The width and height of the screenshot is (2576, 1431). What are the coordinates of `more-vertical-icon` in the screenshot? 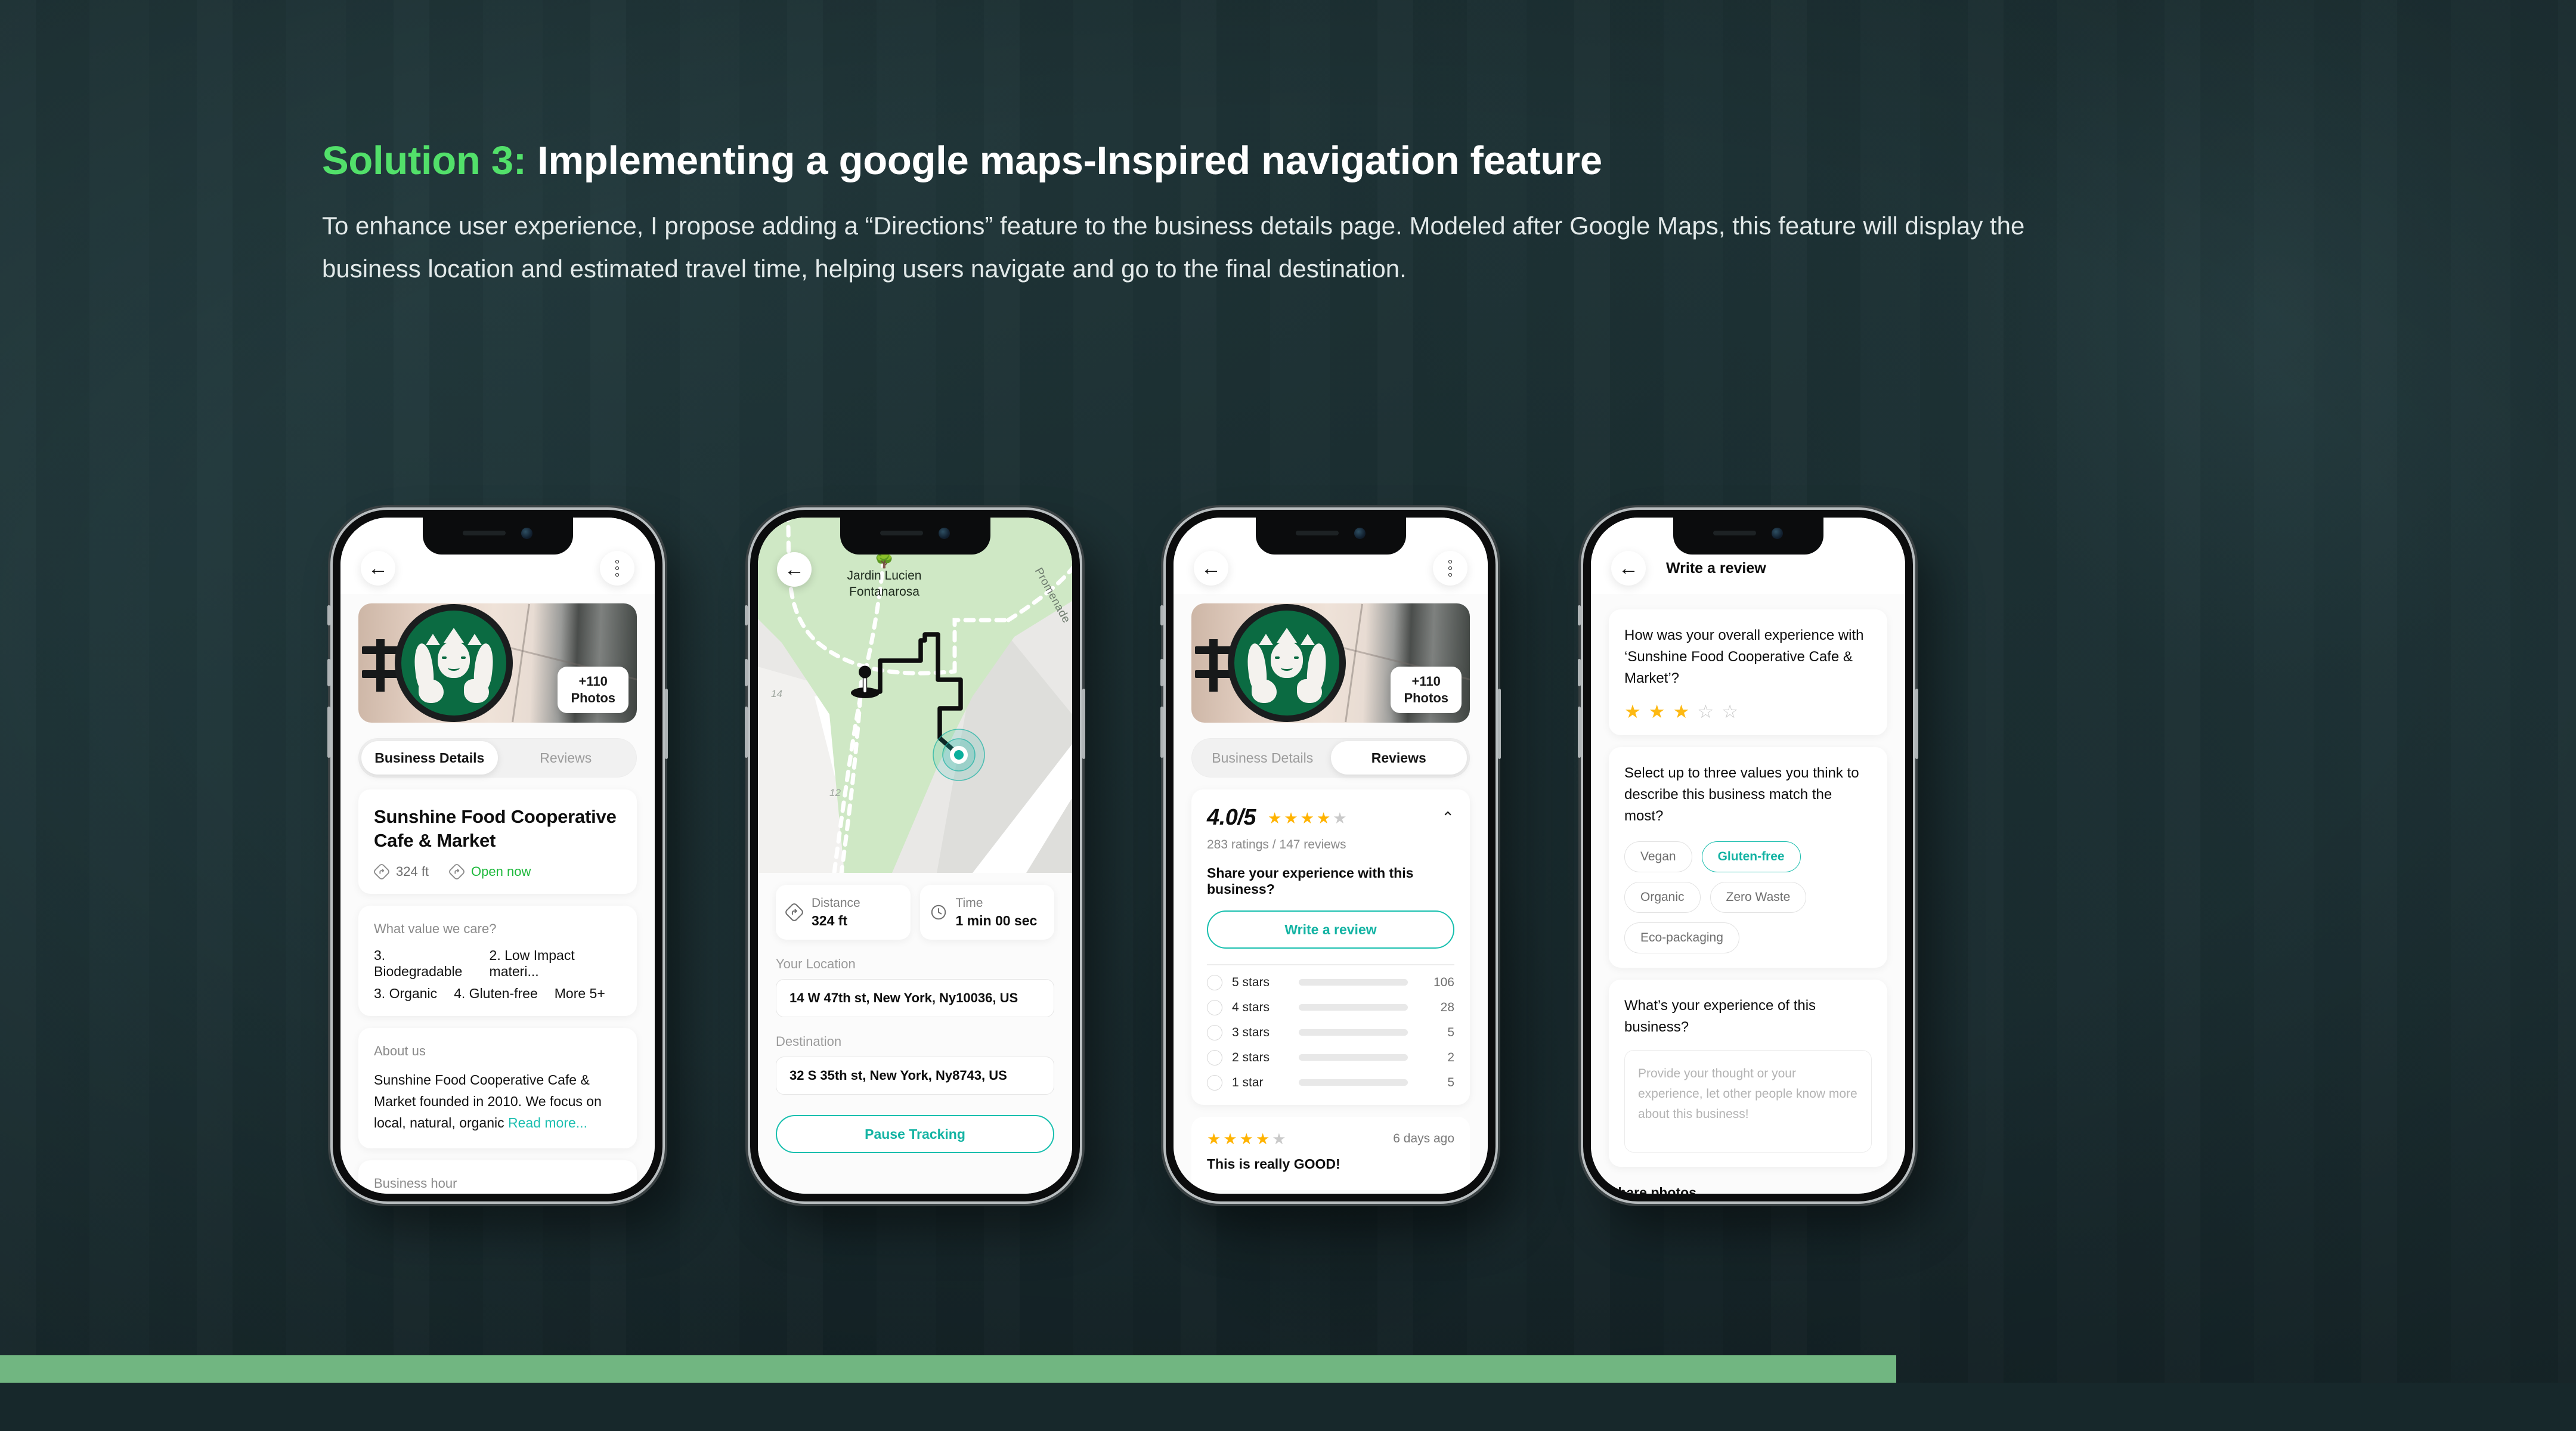 It's located at (1450, 568).